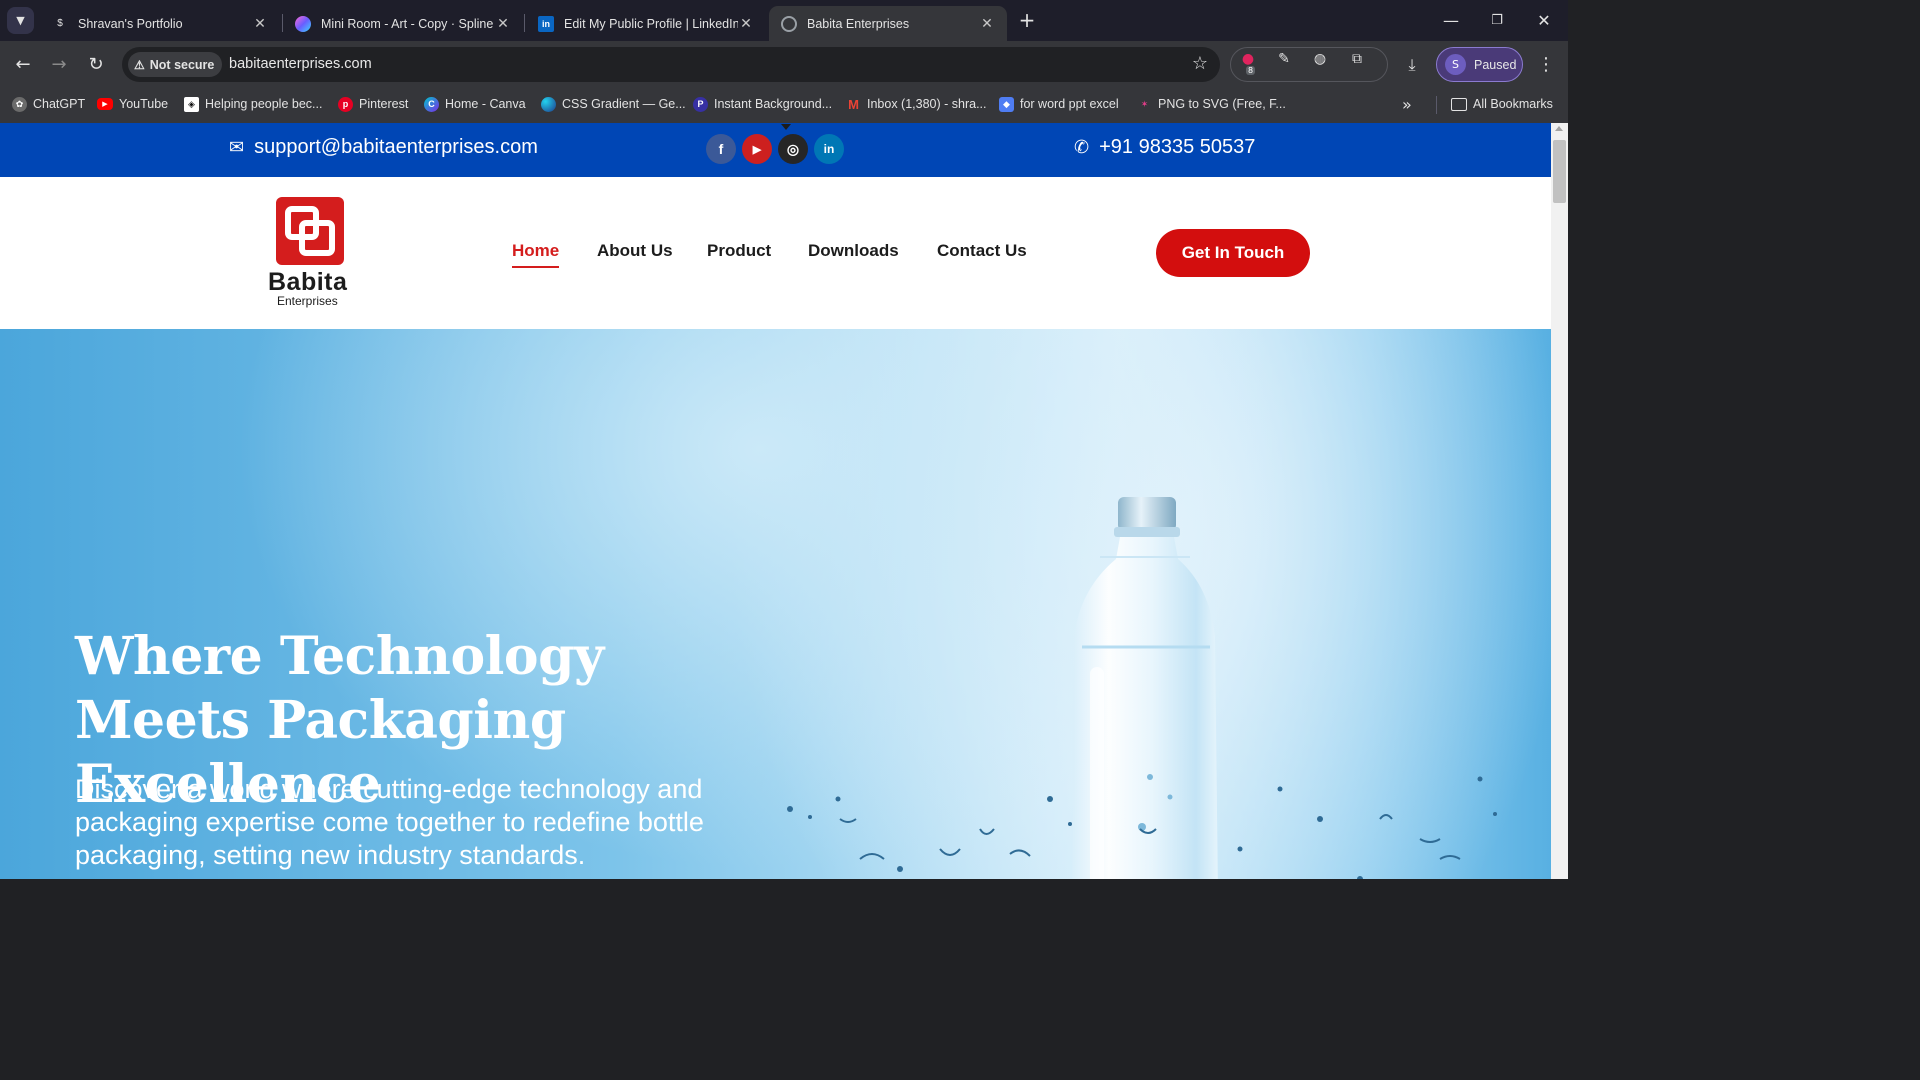 The width and height of the screenshot is (1920, 1080). What do you see at coordinates (739, 251) in the screenshot?
I see `nav-product: Product` at bounding box center [739, 251].